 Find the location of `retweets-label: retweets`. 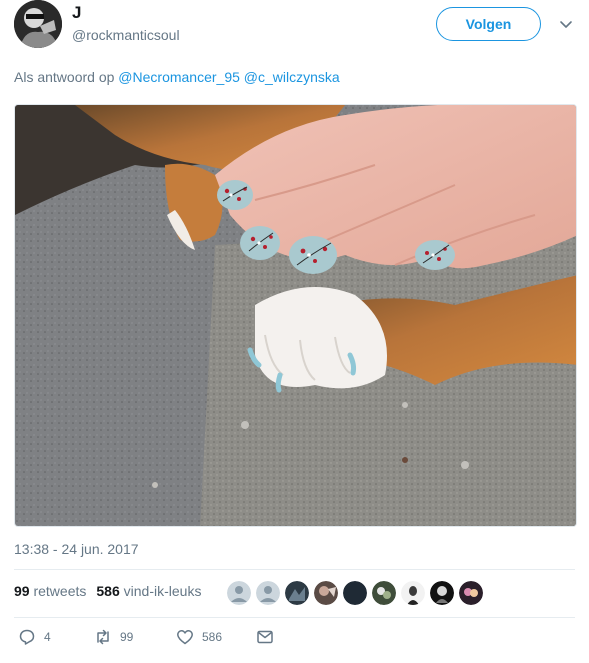

retweets-label: retweets is located at coordinates (60, 591).